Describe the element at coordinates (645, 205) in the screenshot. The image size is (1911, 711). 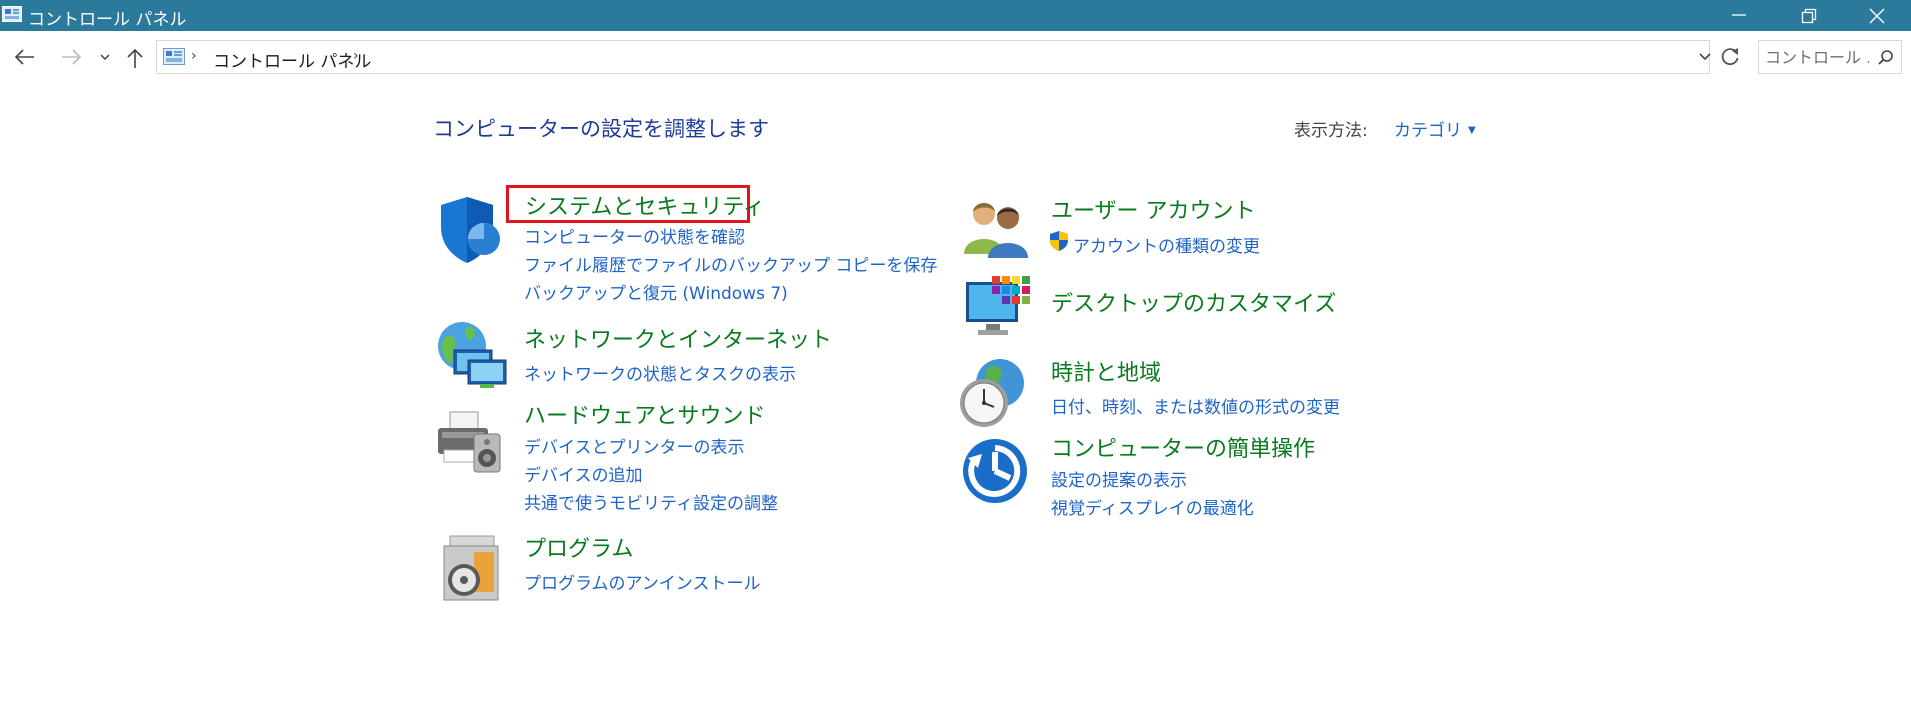
I see `category-system-security: システムとセキュリティ` at that location.